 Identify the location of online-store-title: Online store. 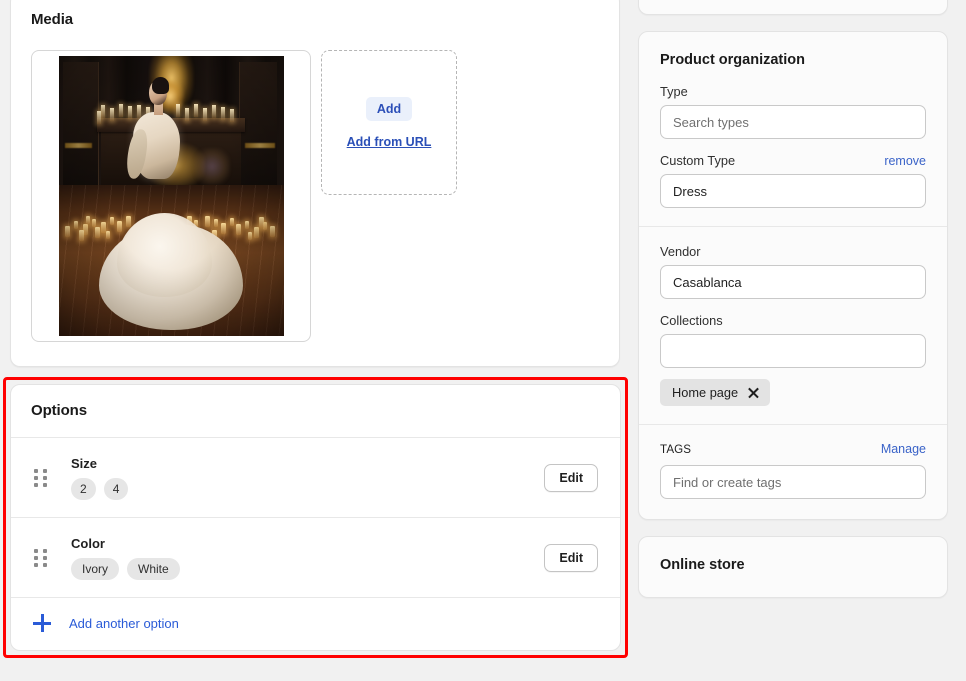
(702, 565).